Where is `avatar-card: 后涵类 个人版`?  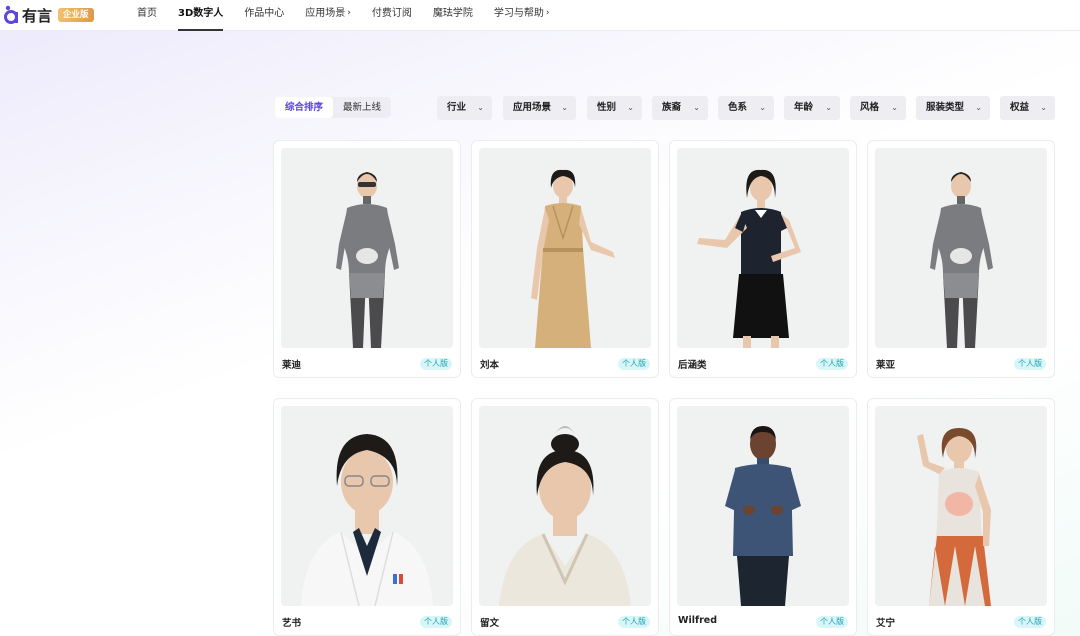 avatar-card: 后涵类 个人版 is located at coordinates (763, 259).